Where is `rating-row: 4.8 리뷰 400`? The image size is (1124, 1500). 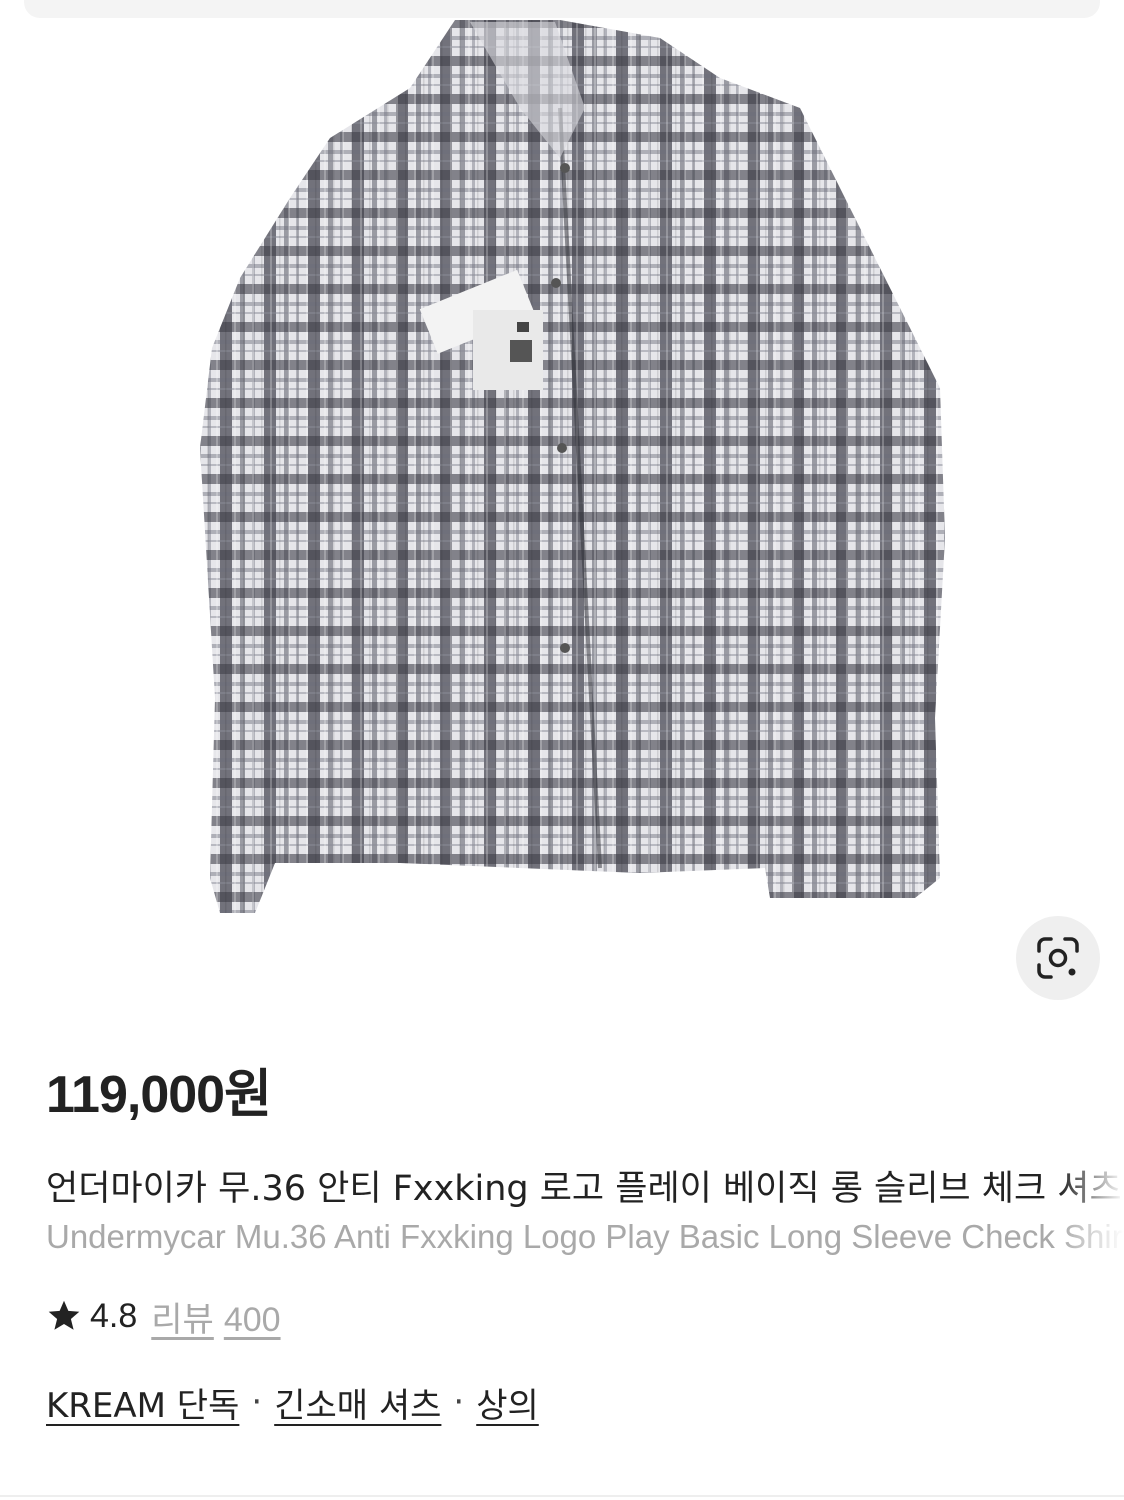
rating-row: 4.8 리뷰 400 is located at coordinates (163, 1316).